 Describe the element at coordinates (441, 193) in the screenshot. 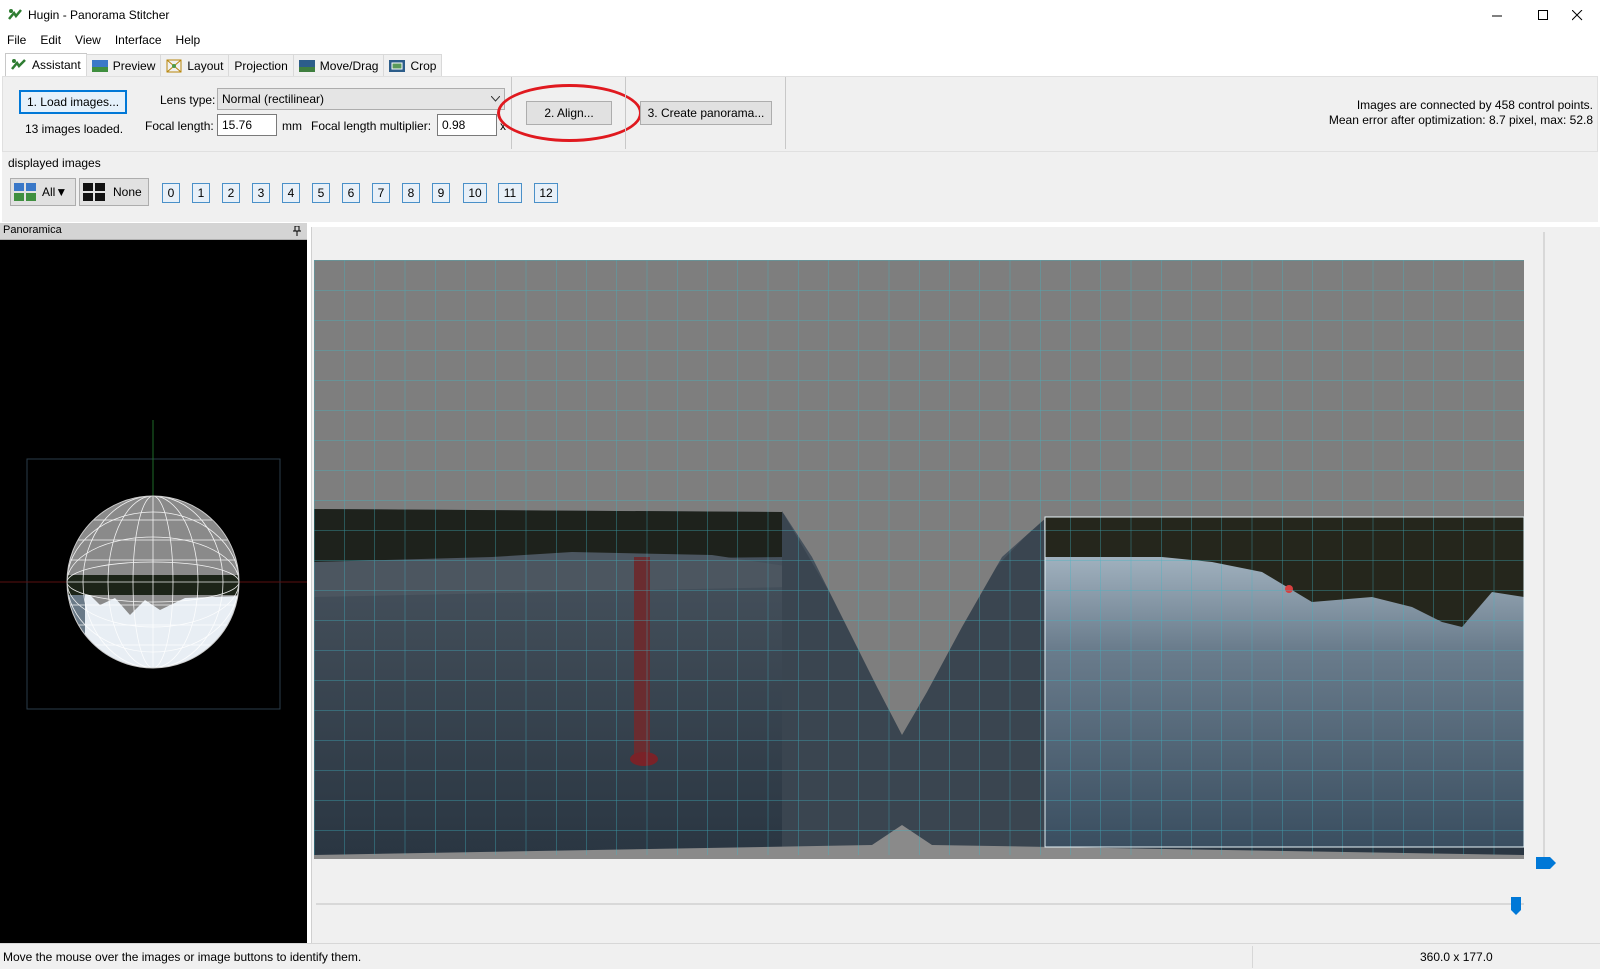

I see `image-toggle-9: 9` at that location.